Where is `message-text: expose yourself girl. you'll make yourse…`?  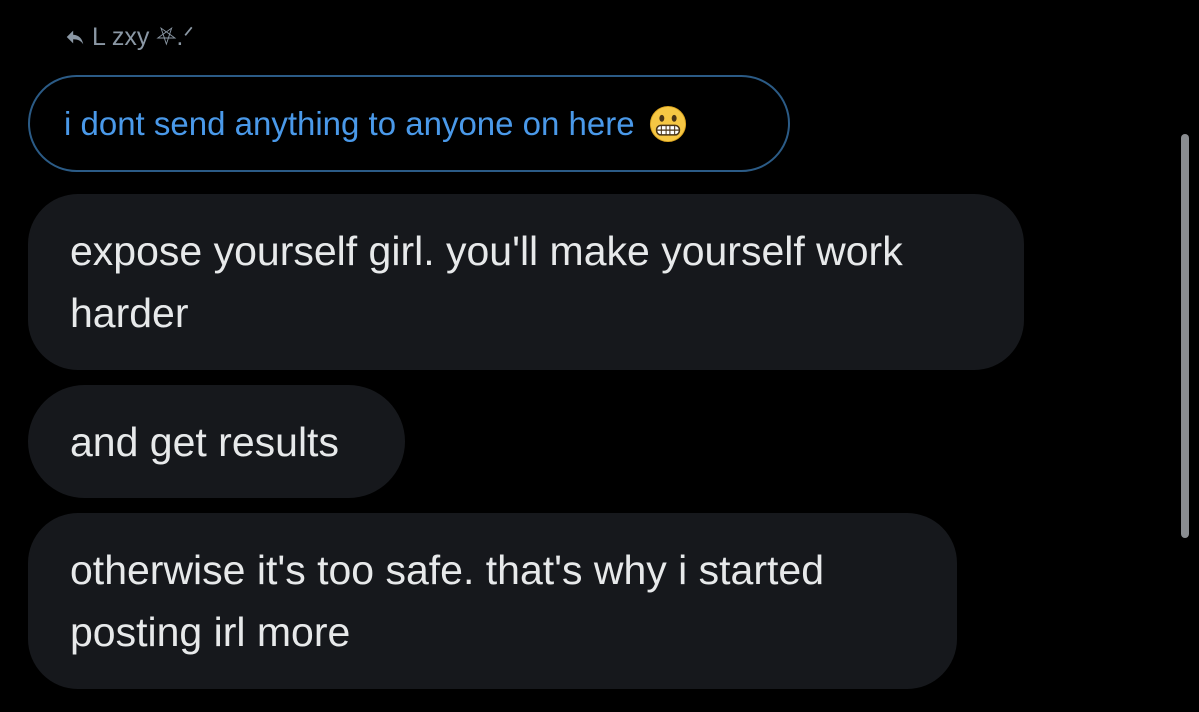
message-text: expose yourself girl. you'll make yourse… is located at coordinates (486, 282).